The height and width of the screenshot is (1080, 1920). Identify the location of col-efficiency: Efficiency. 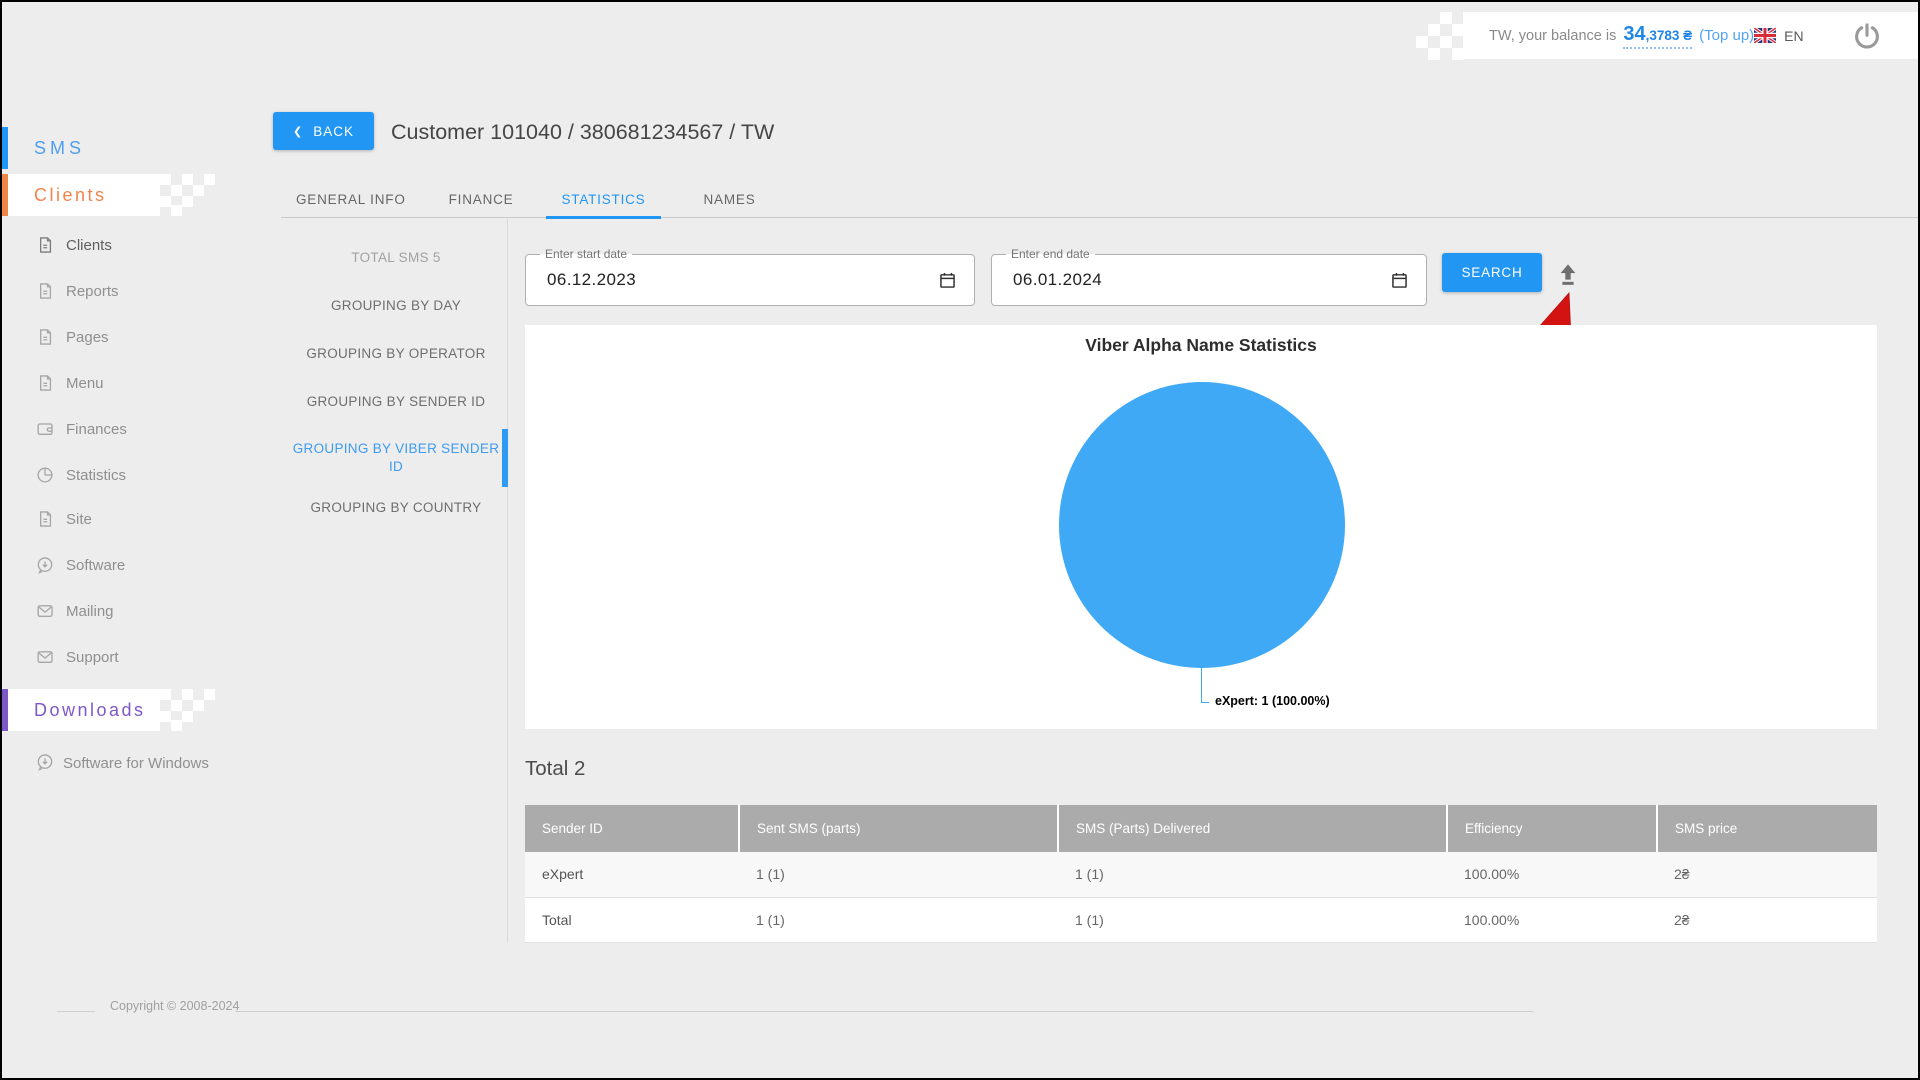
(1552, 828).